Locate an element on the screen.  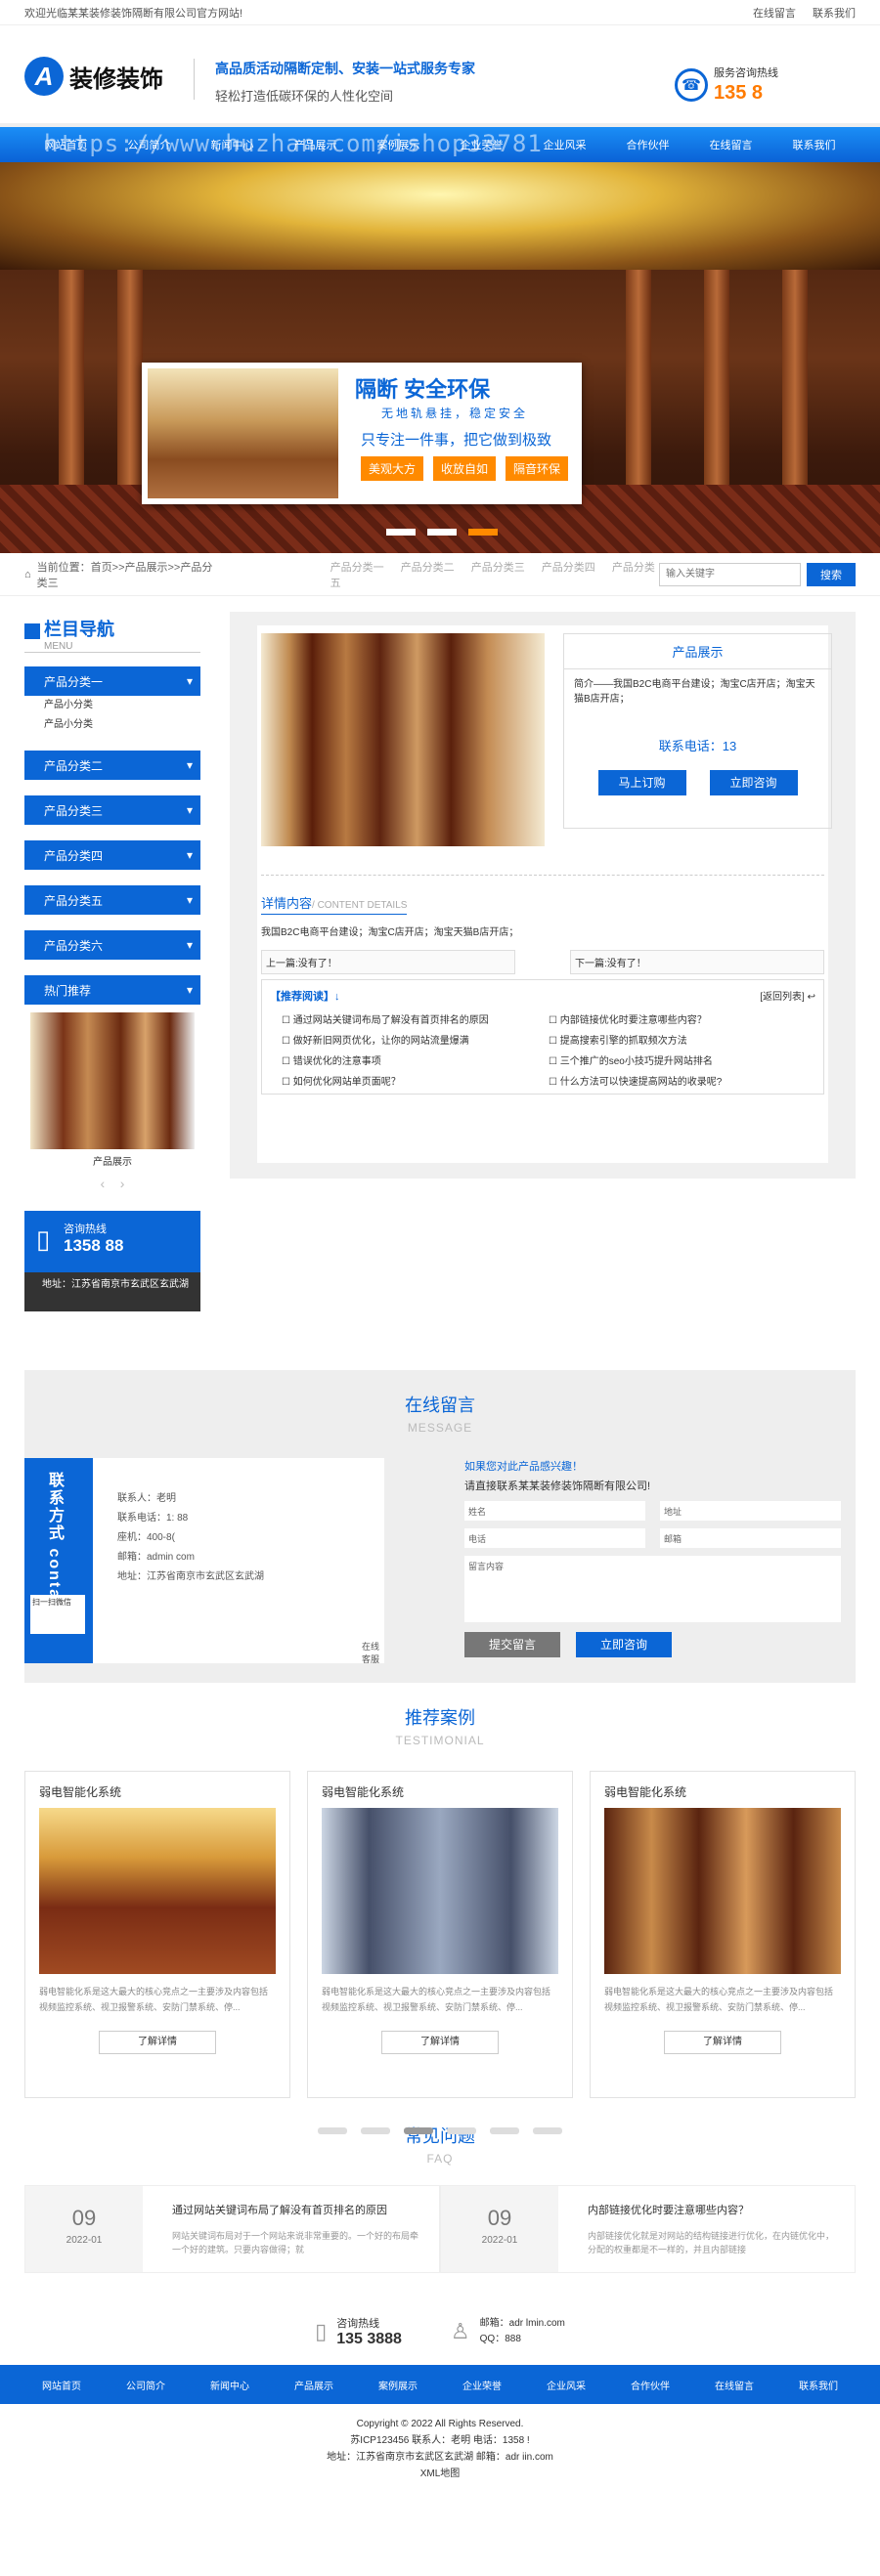
name-field: 姓名 is located at coordinates (554, 1511).